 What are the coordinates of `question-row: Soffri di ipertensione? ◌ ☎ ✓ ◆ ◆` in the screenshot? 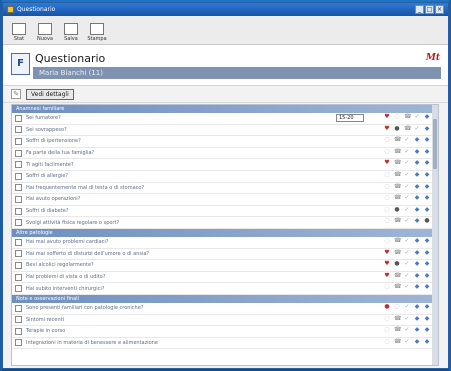 It's located at (225, 142).